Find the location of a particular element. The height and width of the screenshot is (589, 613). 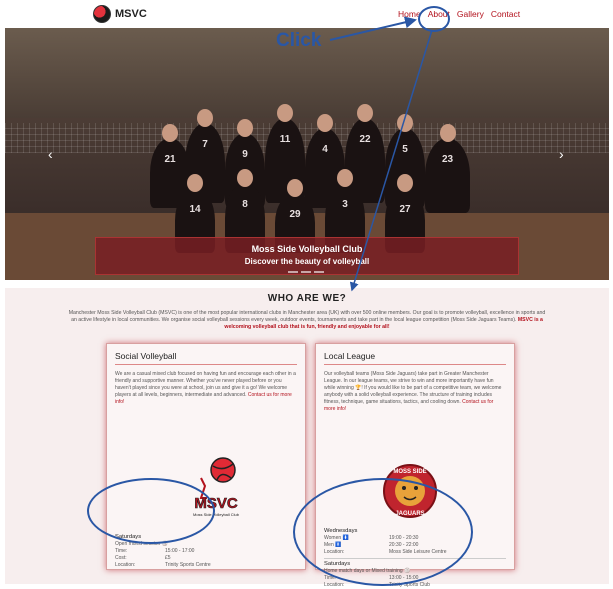

jersey-number: 22 is located at coordinates (365, 139).